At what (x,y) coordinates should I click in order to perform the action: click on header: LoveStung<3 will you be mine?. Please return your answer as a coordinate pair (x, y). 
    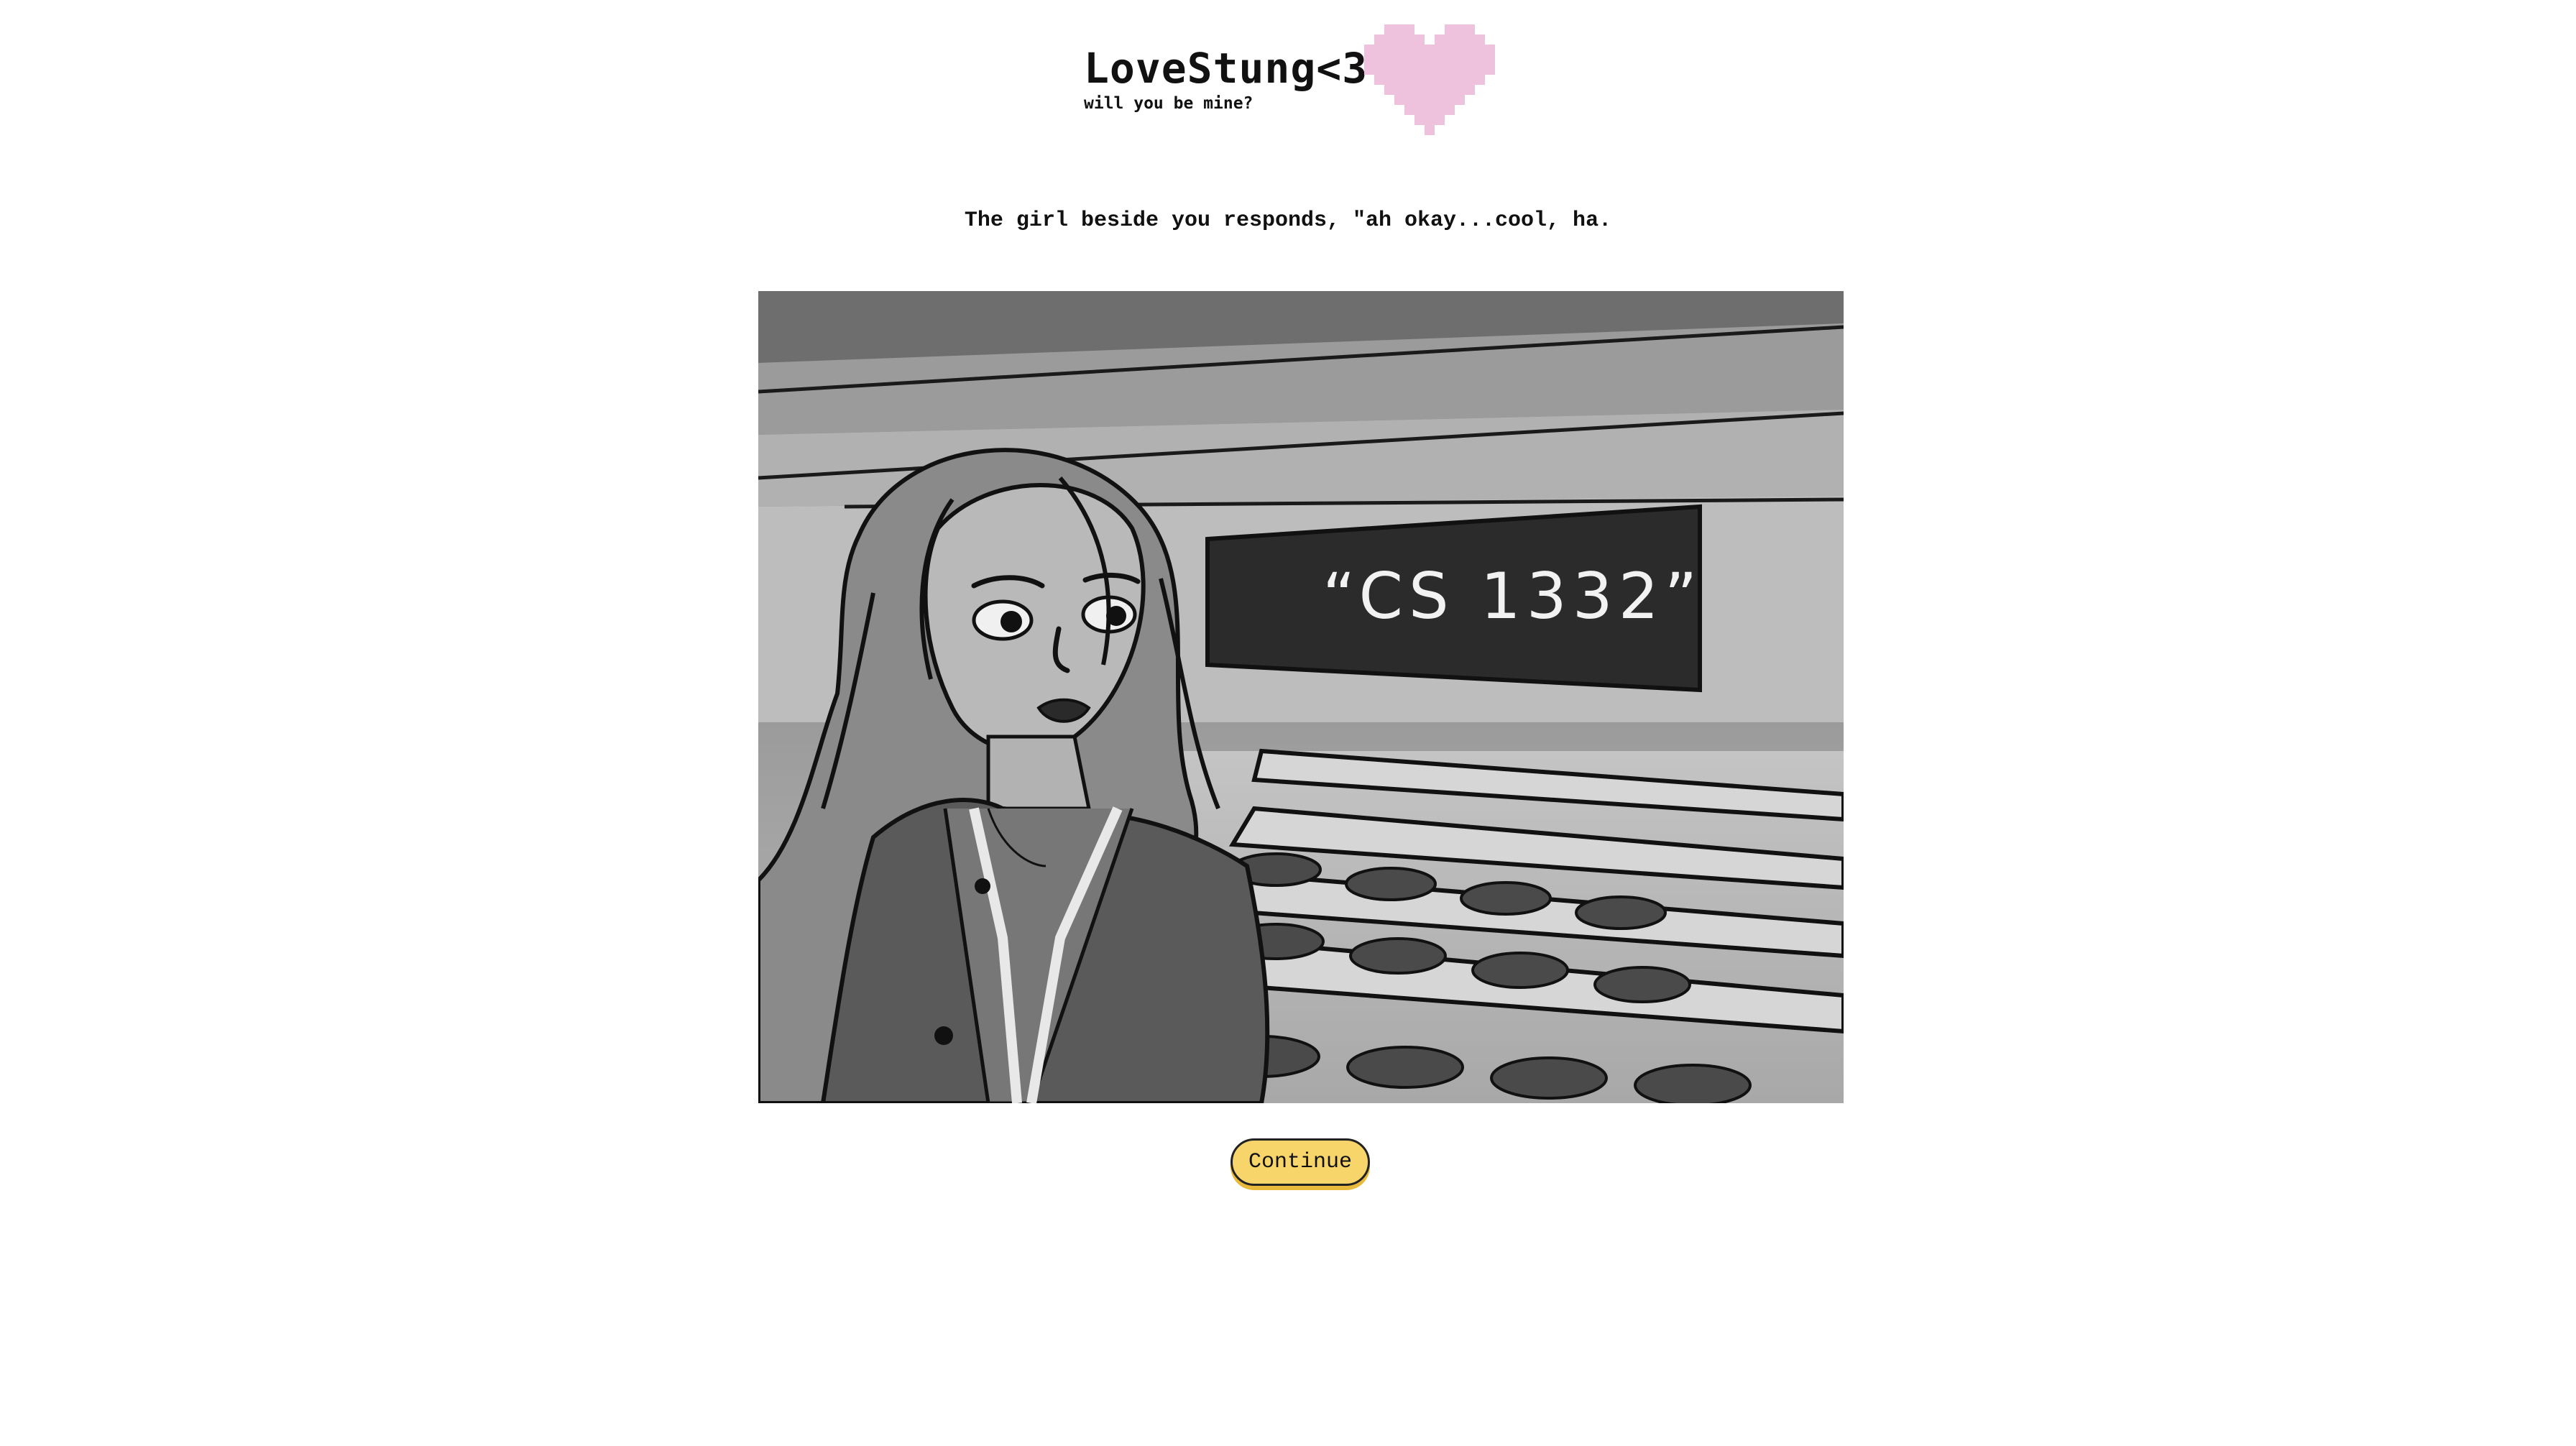
    Looking at the image, I should click on (1288, 79).